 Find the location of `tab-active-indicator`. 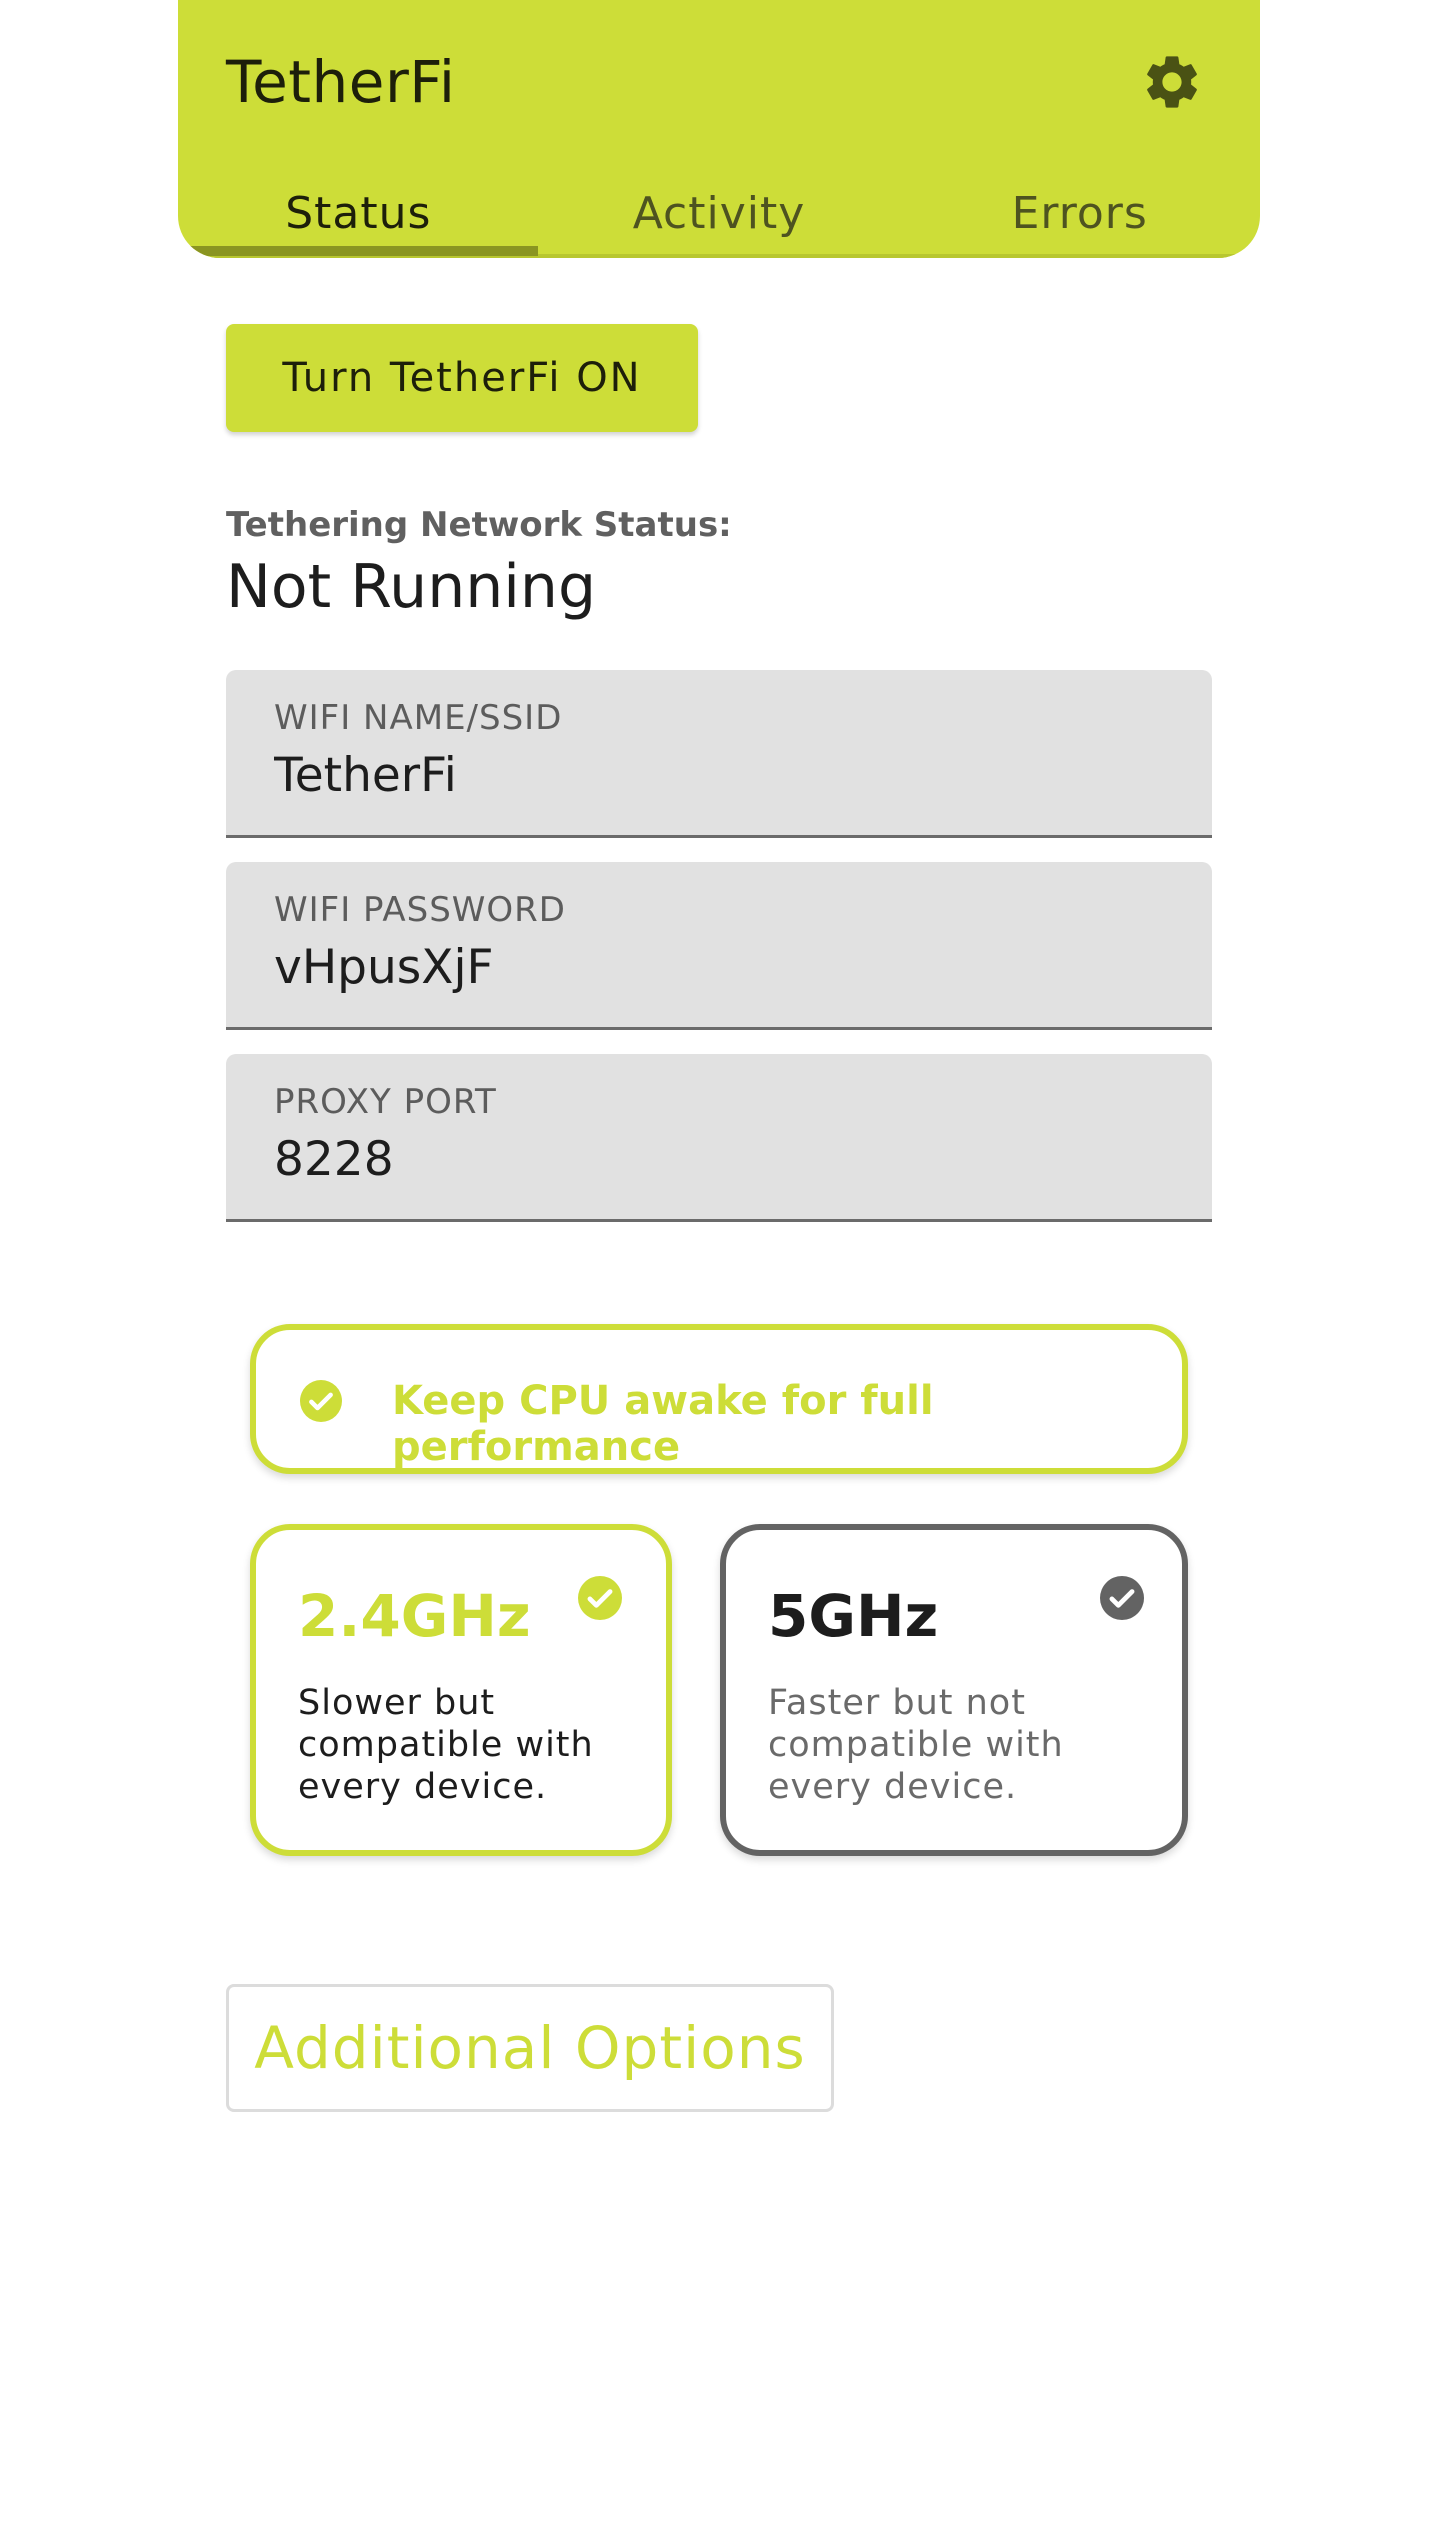

tab-active-indicator is located at coordinates (358, 251).